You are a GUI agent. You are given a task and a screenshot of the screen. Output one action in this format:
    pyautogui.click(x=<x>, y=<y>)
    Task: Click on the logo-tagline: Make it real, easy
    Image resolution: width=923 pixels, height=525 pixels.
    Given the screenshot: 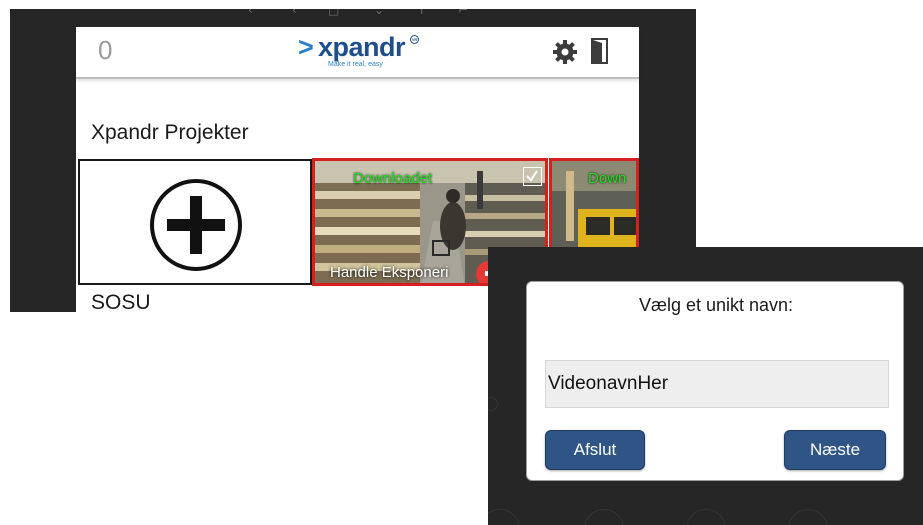 What is the action you would take?
    pyautogui.click(x=355, y=64)
    